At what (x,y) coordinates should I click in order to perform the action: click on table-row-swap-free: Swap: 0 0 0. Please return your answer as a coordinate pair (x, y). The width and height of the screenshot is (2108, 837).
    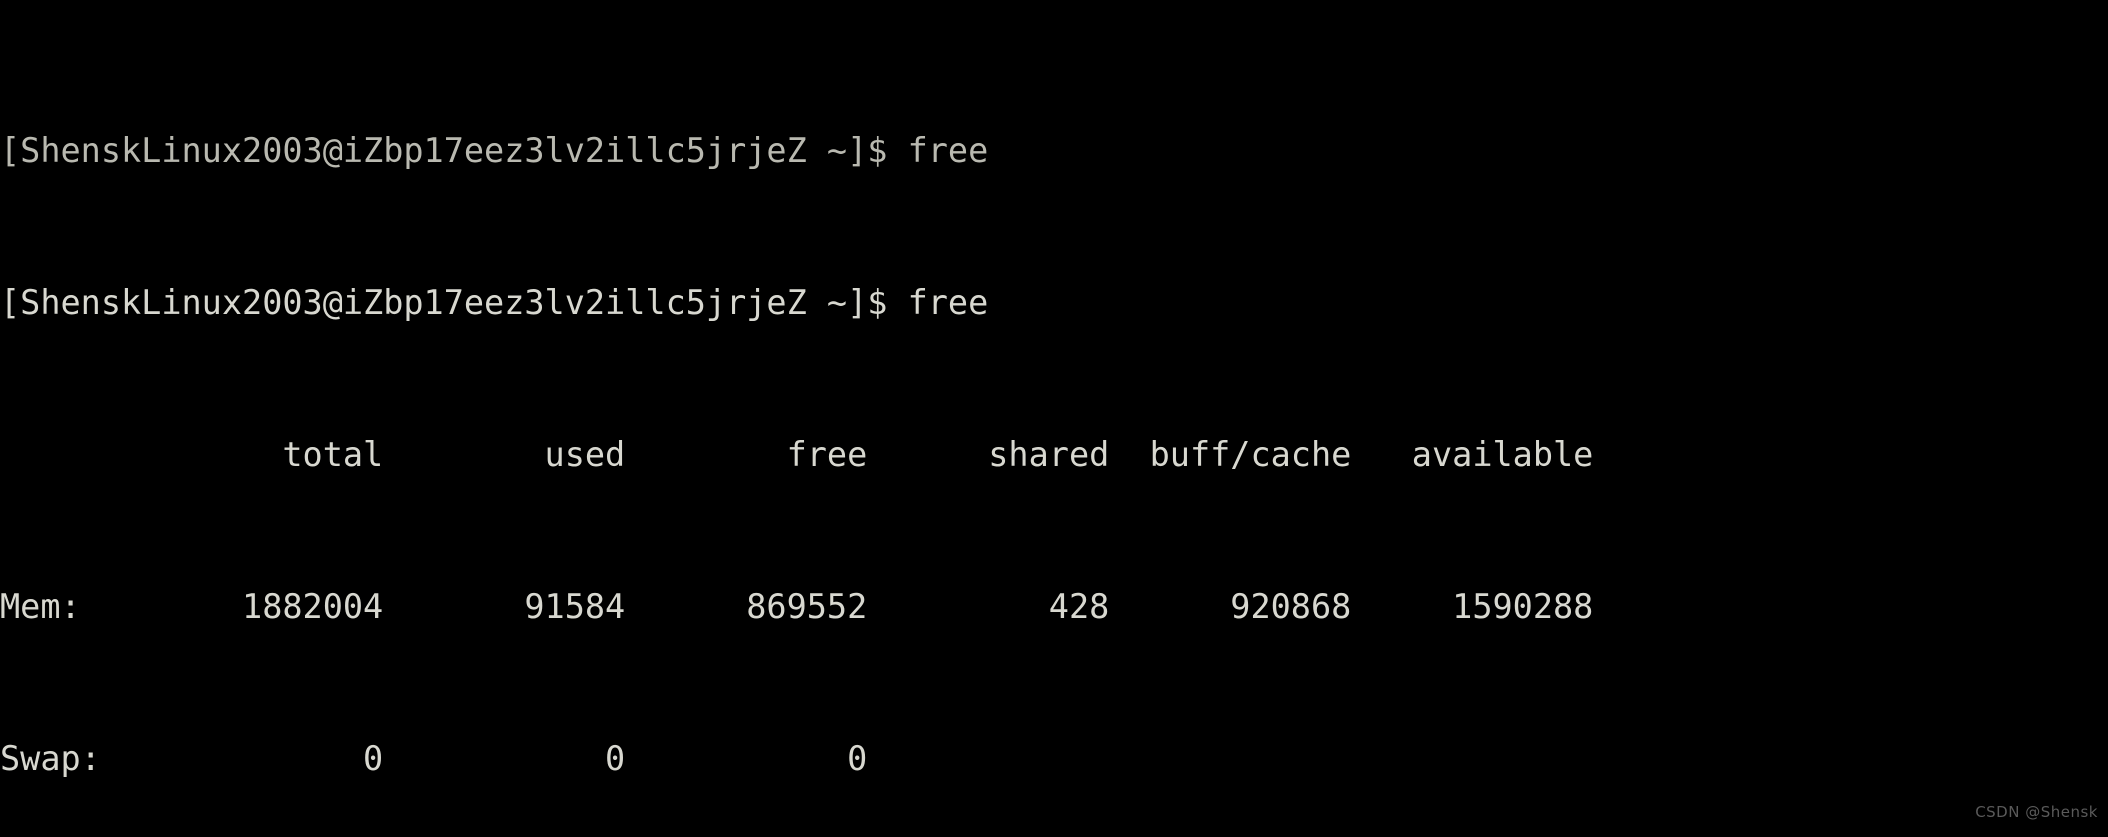
    Looking at the image, I should click on (434, 758).